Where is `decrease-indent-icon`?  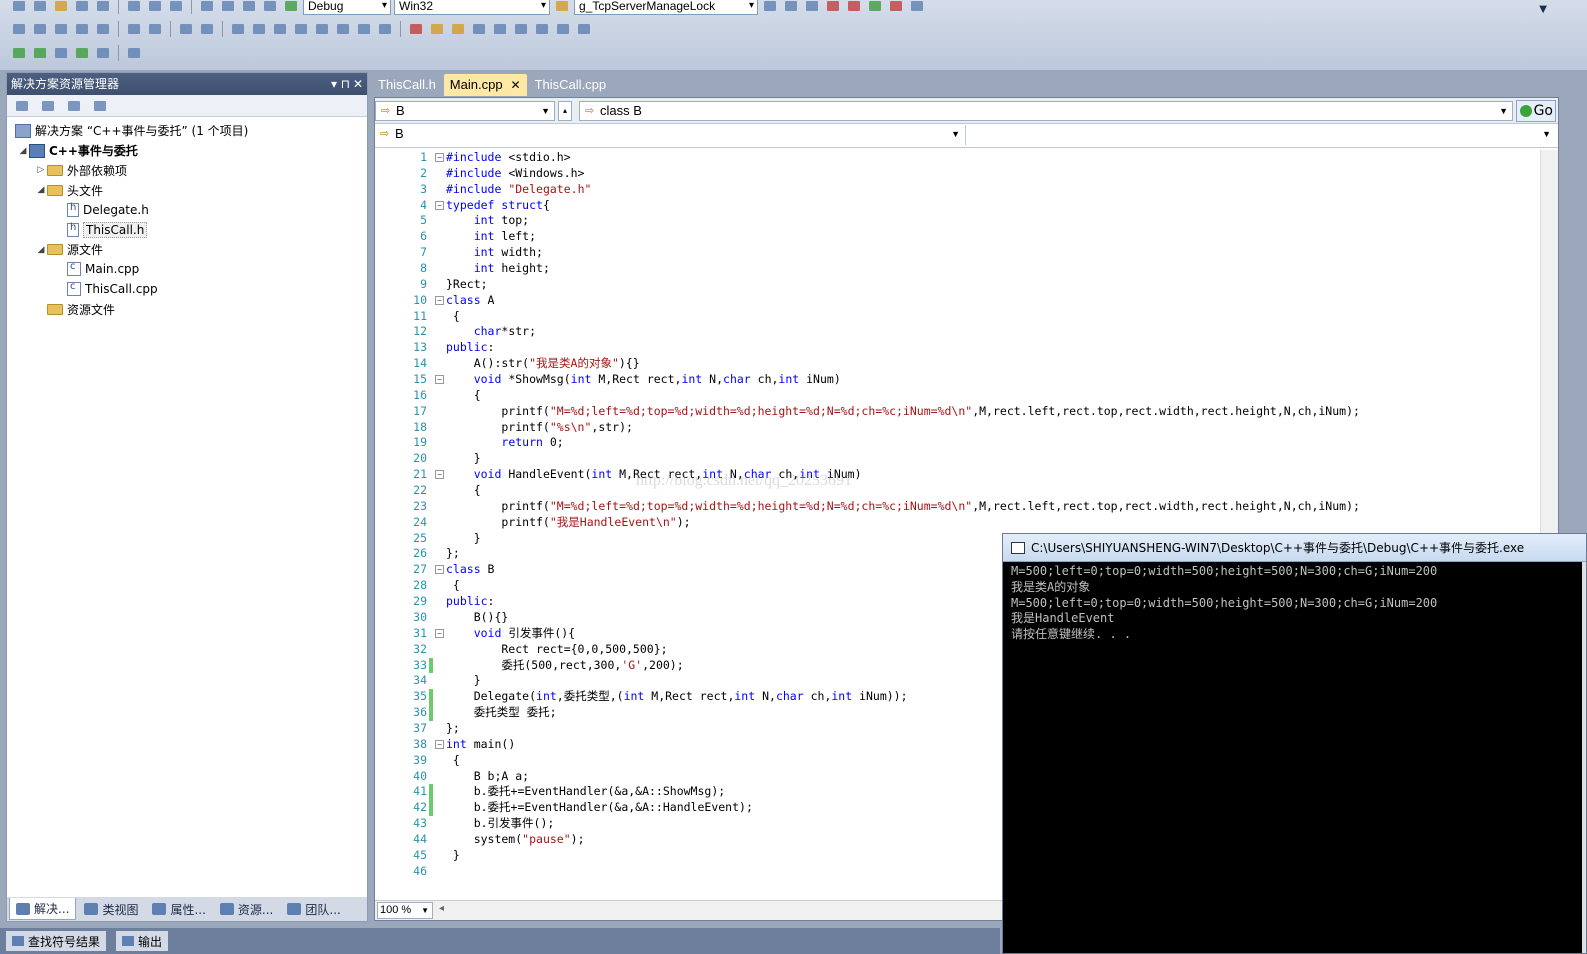
decrease-indent-icon is located at coordinates (134, 29).